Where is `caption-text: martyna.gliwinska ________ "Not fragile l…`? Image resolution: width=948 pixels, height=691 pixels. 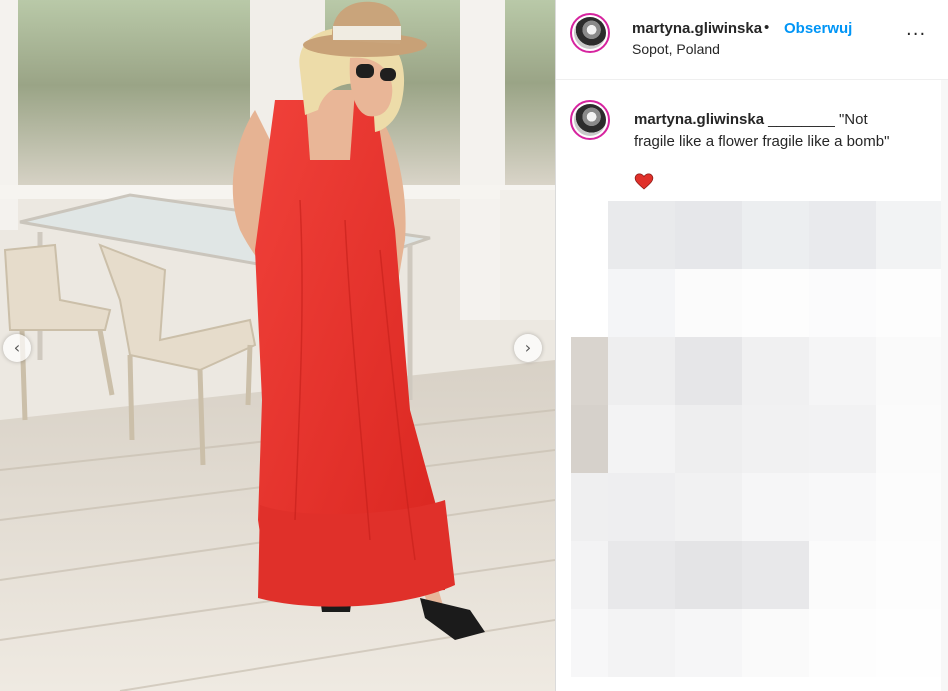 caption-text: martyna.gliwinska ________ "Not fragile l… is located at coordinates (765, 131).